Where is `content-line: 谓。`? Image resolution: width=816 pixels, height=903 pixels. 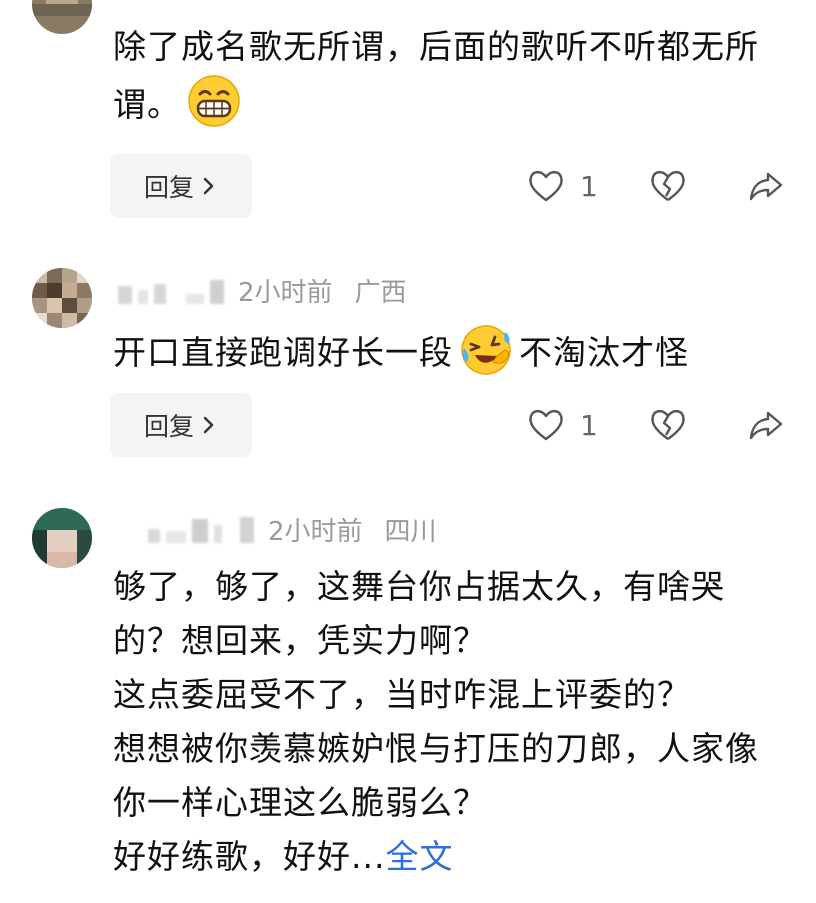
content-line: 谓。 is located at coordinates (450, 103).